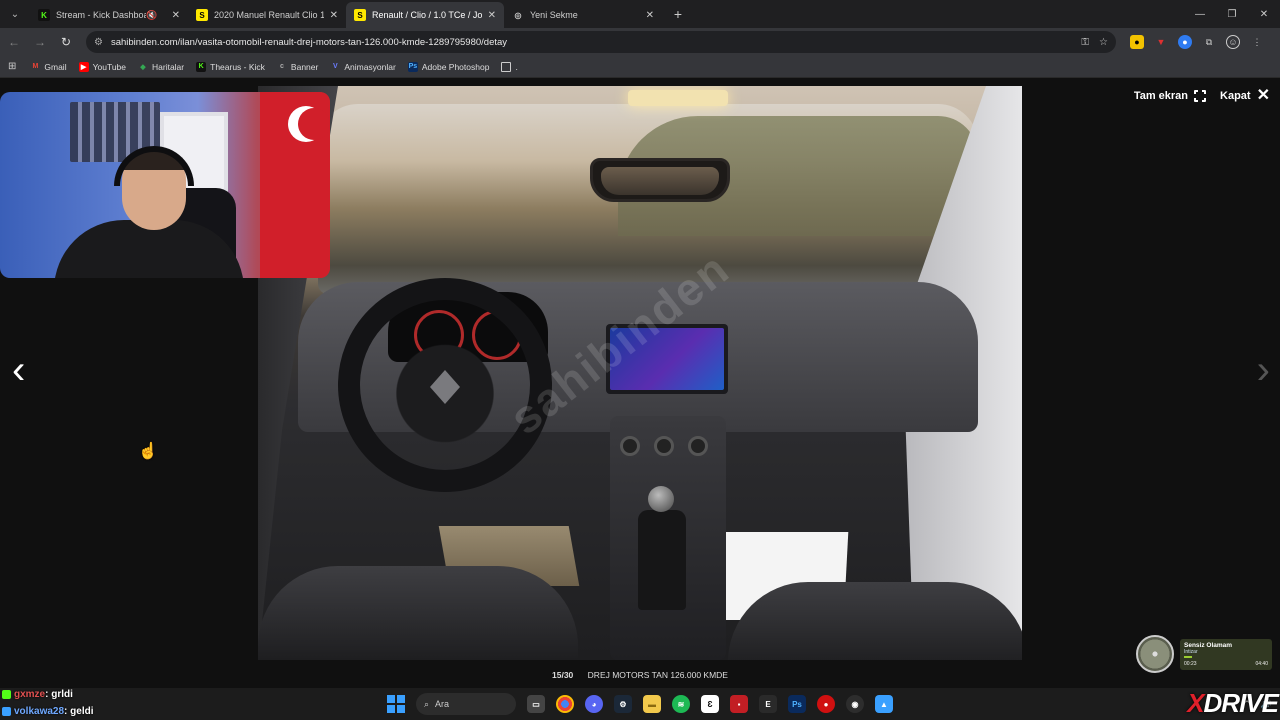  I want to click on photo-caption: 15/30 DREJ MOTORS TAN 126.000 KMDE, so click(640, 675).